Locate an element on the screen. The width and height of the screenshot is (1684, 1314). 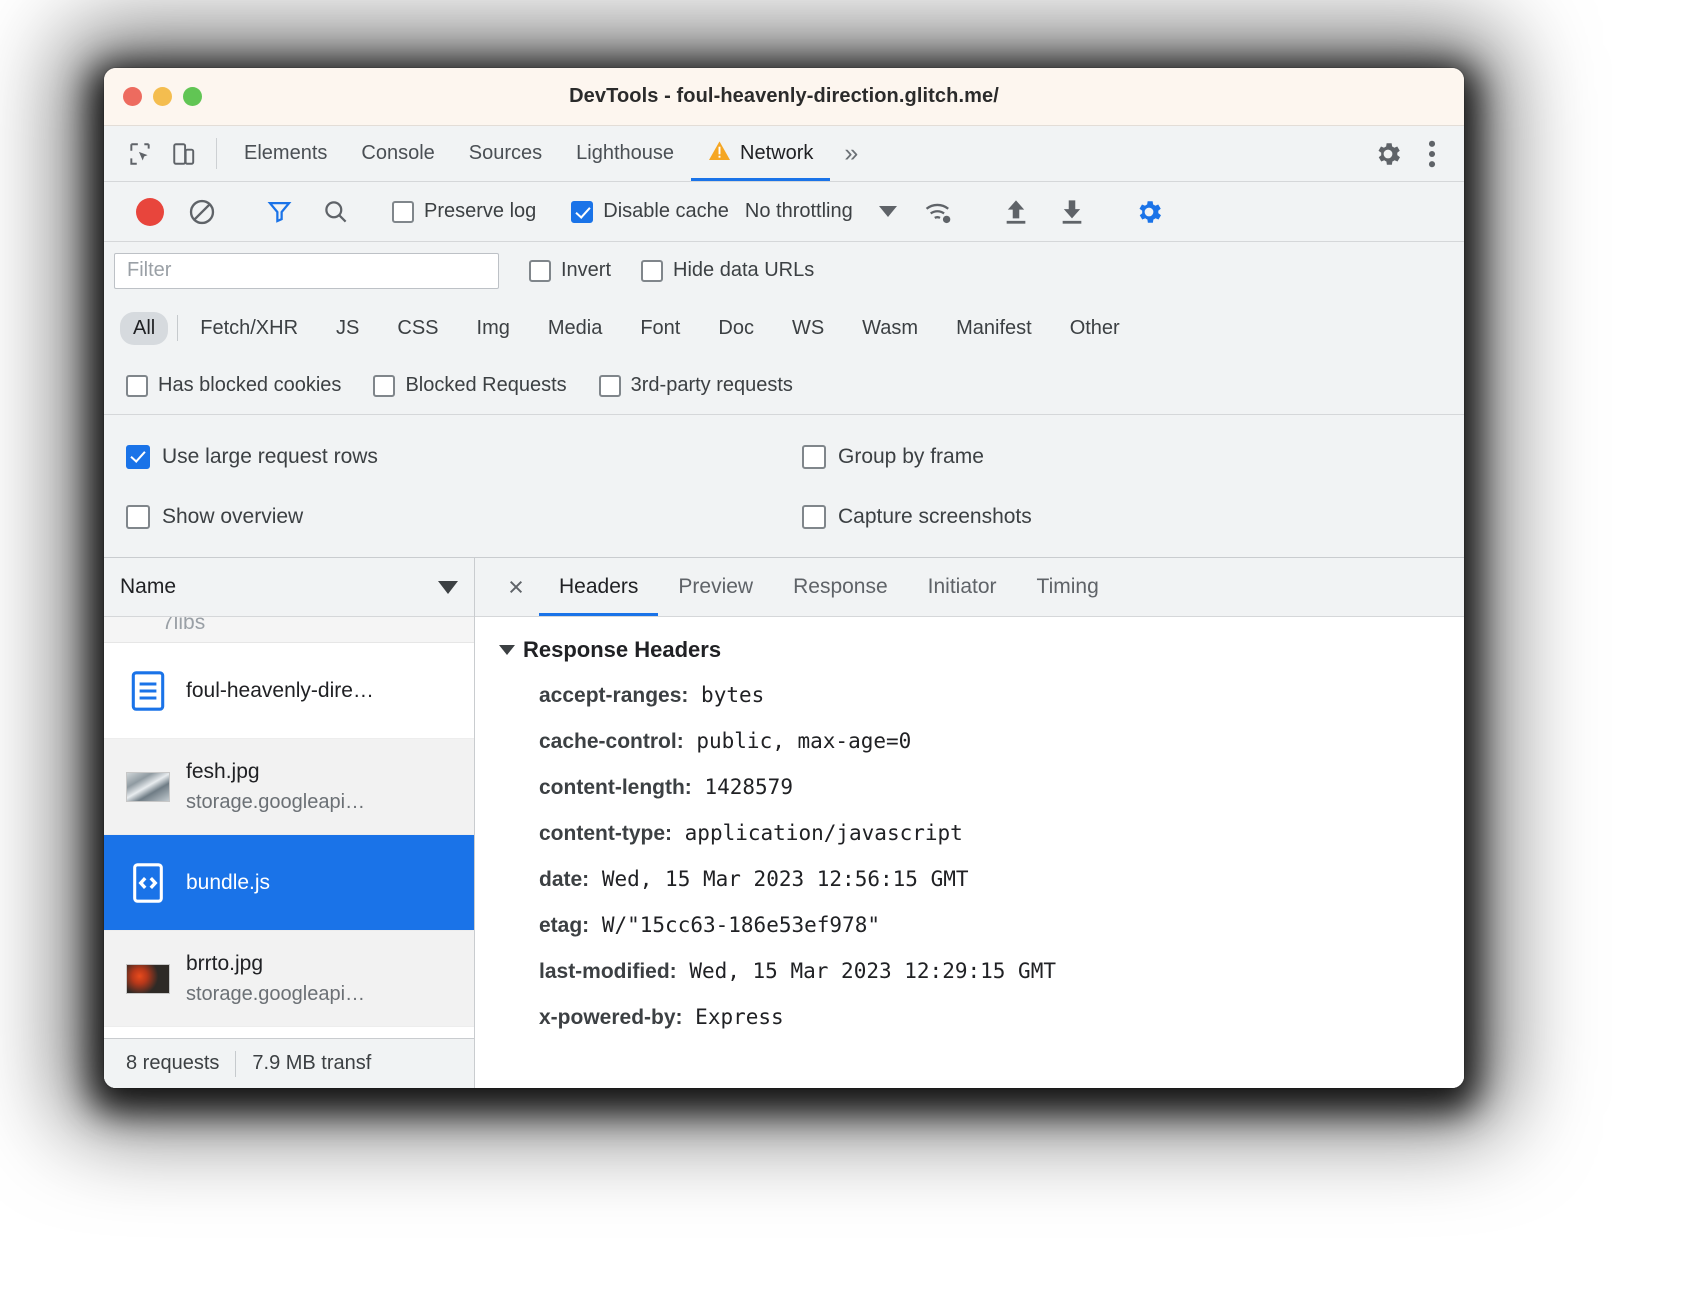
tab-label: Initiator is located at coordinates (962, 586).